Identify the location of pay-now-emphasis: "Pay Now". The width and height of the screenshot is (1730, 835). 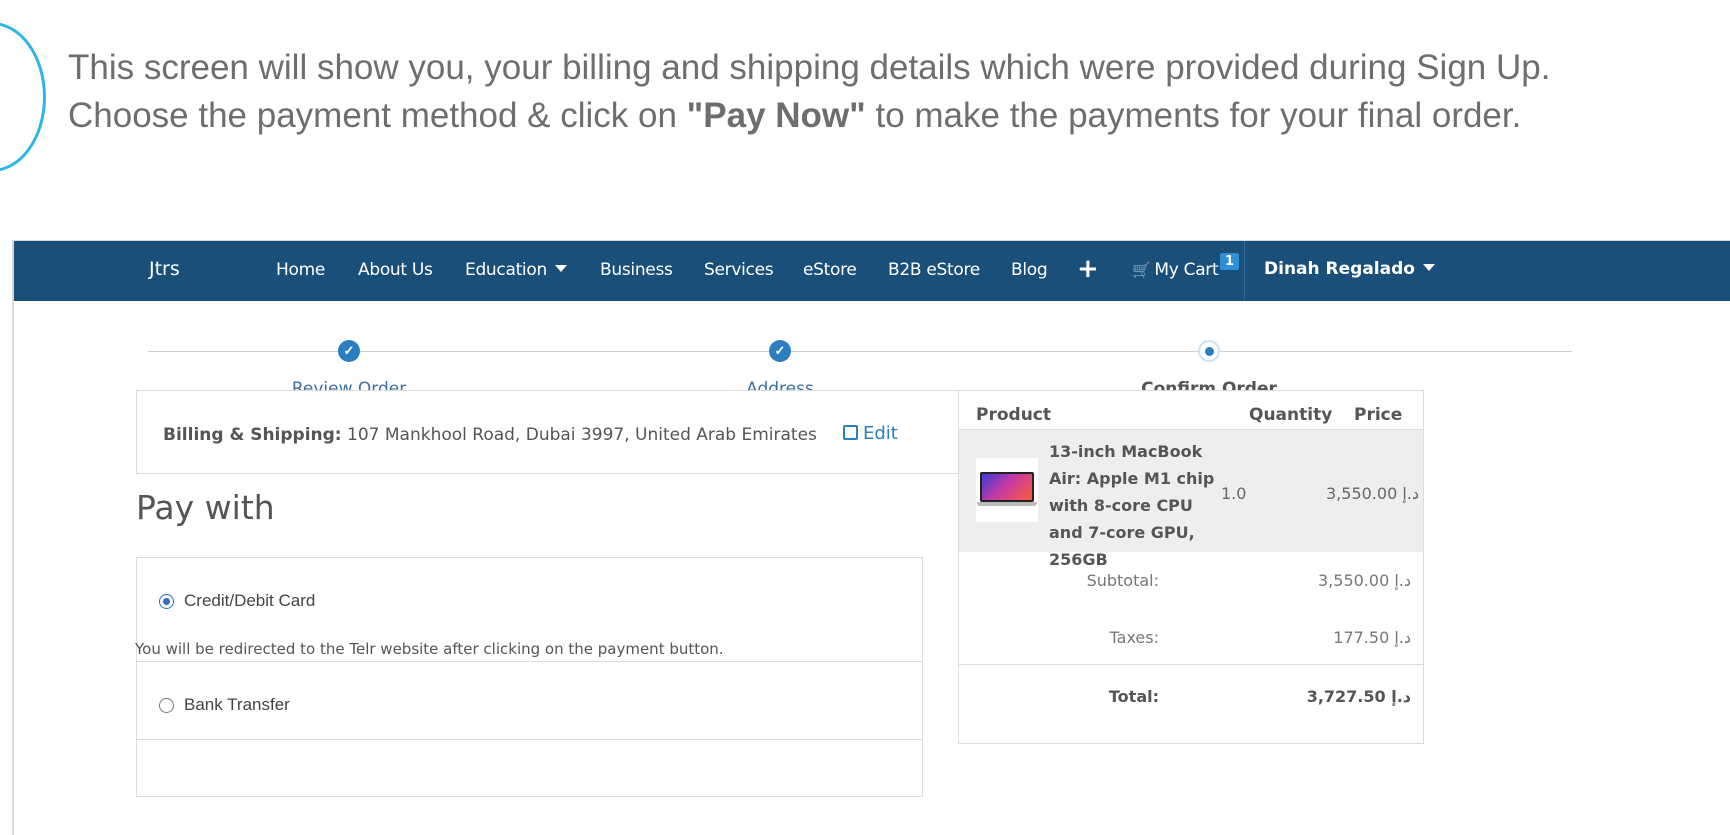
(776, 115).